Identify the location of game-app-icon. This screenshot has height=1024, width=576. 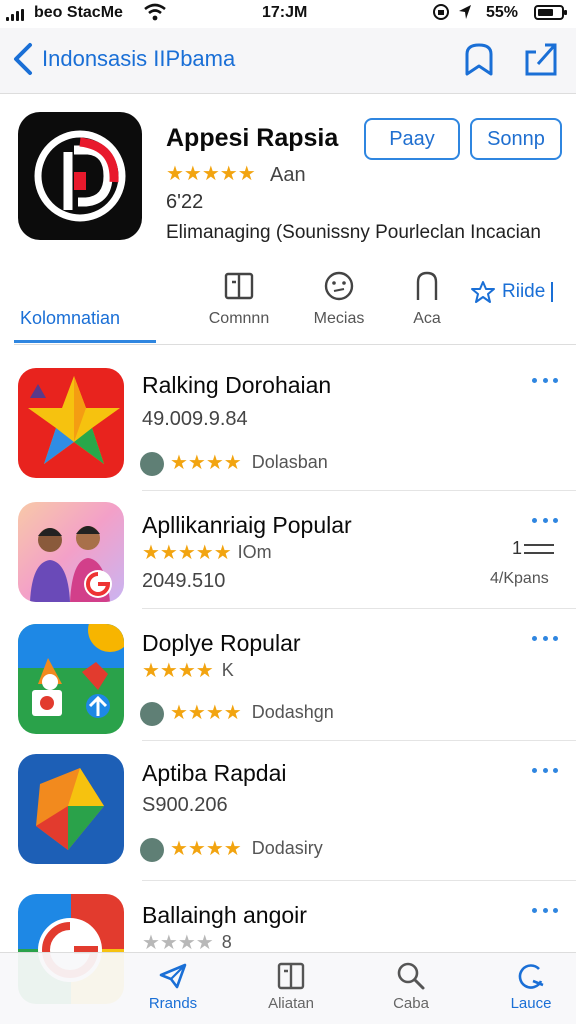
(71, 679).